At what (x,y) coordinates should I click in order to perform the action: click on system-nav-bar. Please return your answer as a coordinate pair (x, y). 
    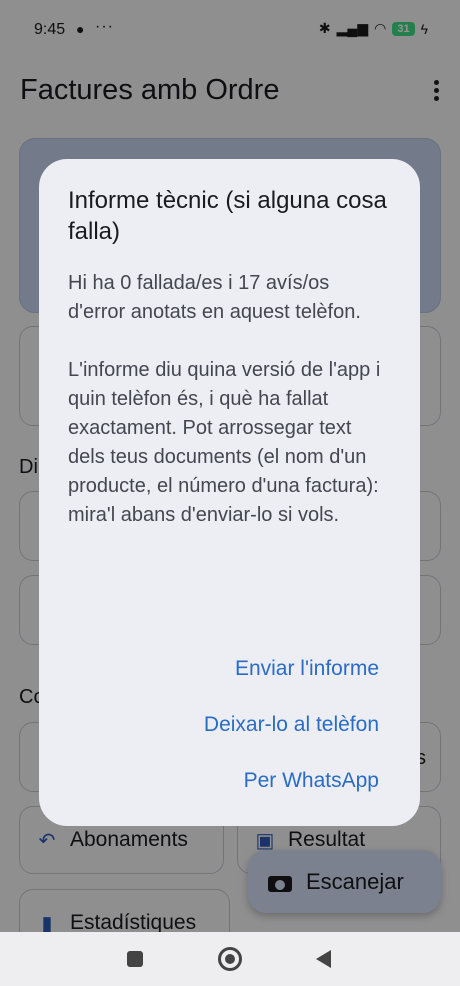
    Looking at the image, I should click on (230, 959).